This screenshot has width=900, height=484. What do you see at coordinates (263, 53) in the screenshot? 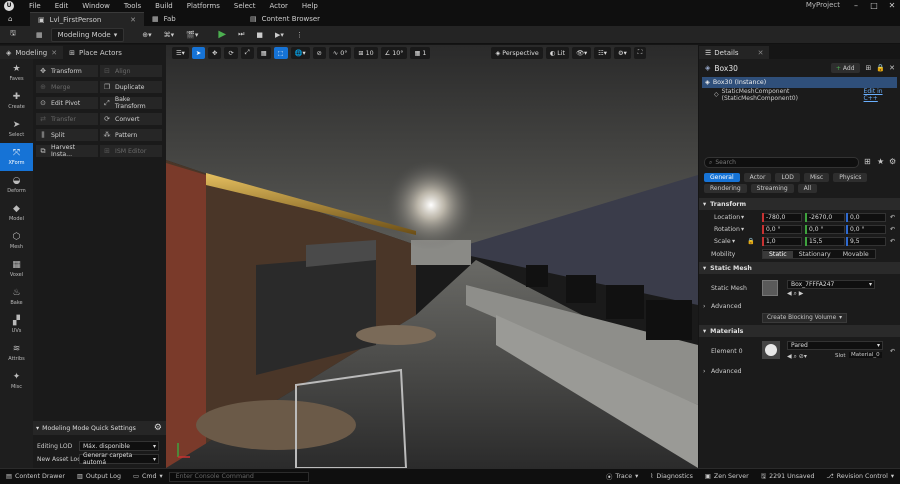
I see `multi-icon: ▦` at bounding box center [263, 53].